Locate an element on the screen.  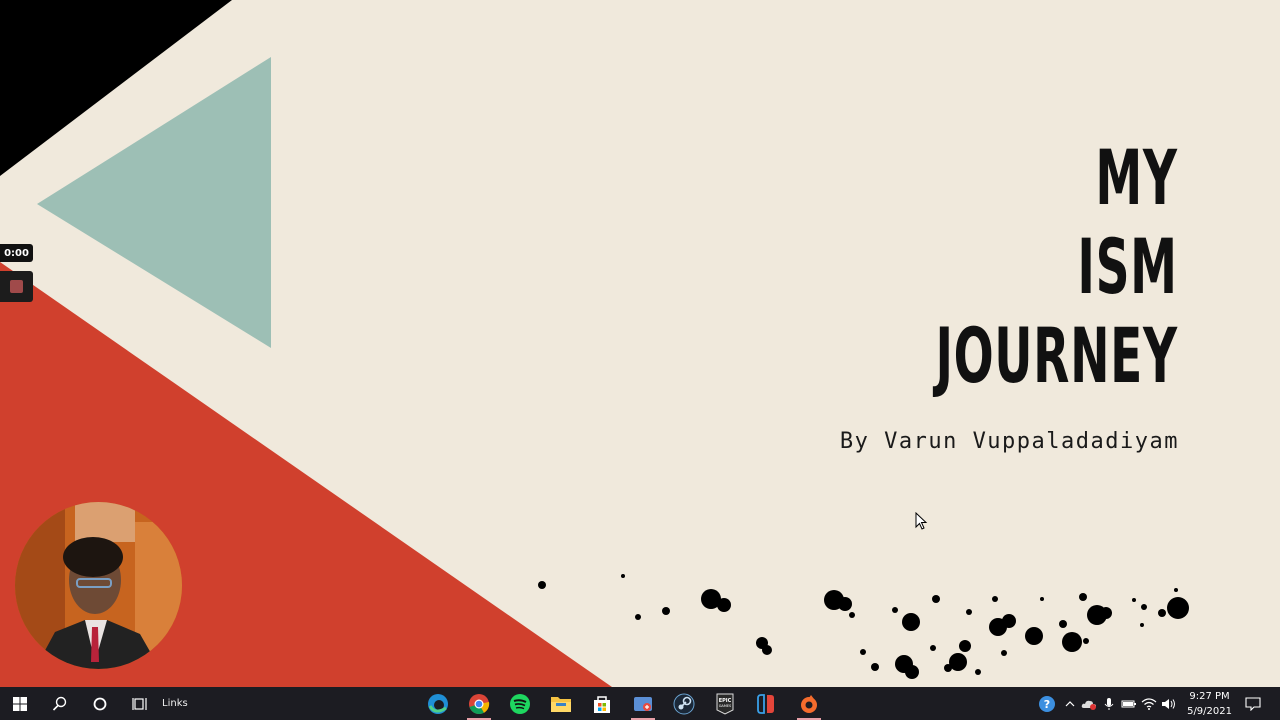
cortana-button is located at coordinates (100, 703).